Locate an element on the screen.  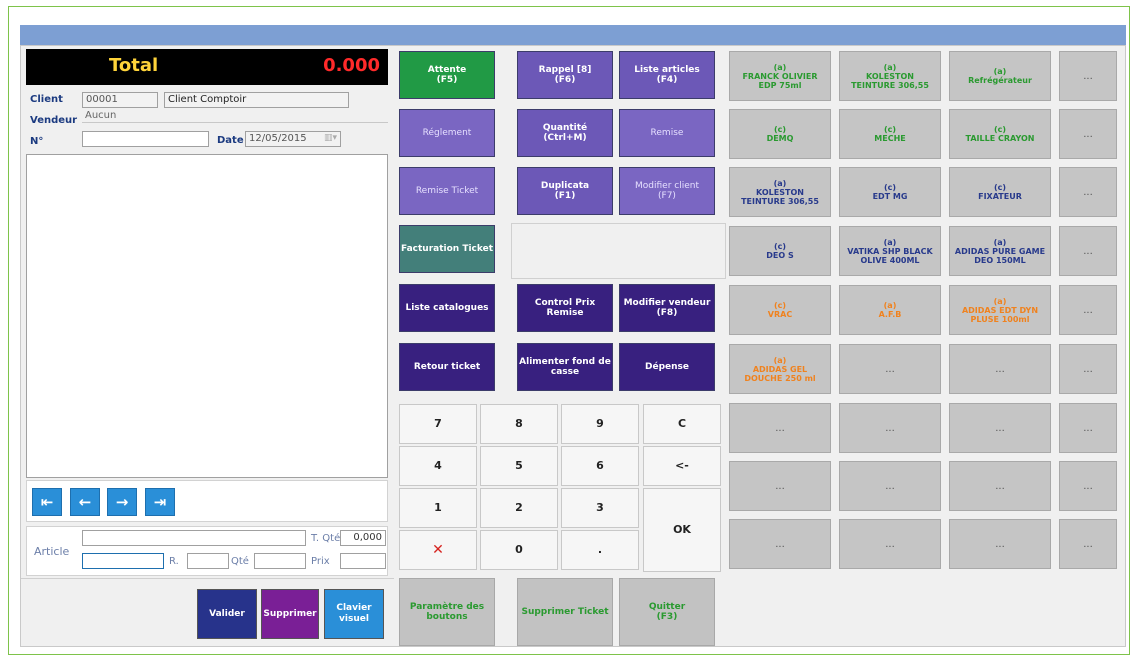
product-button: (c) FIXATEUR is located at coordinates (1000, 192).